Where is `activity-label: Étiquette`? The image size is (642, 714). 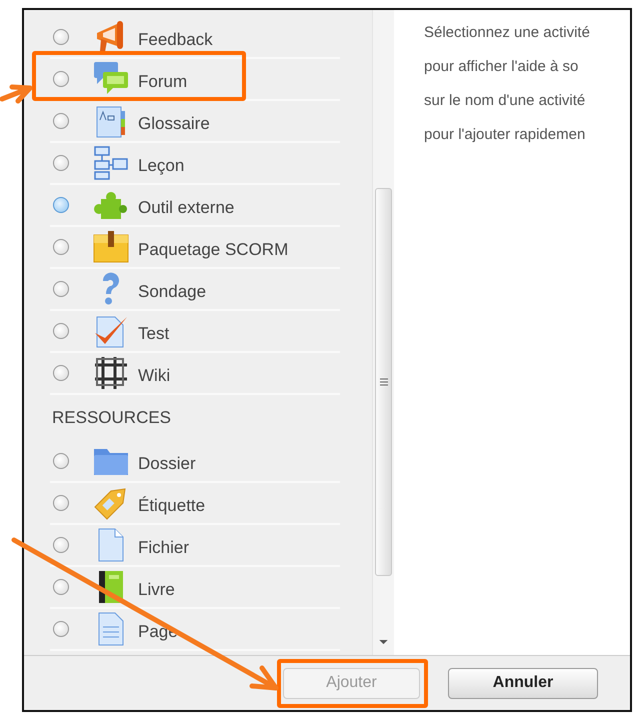 activity-label: Étiquette is located at coordinates (172, 503).